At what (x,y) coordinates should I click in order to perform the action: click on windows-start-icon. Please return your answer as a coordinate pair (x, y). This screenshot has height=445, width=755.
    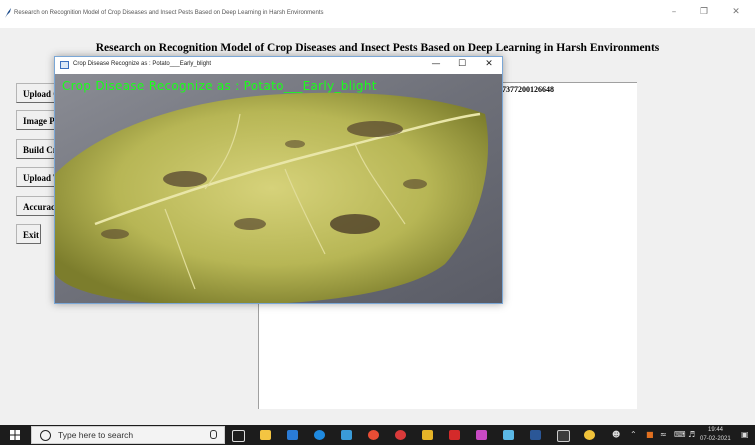
    Looking at the image, I should click on (15, 435).